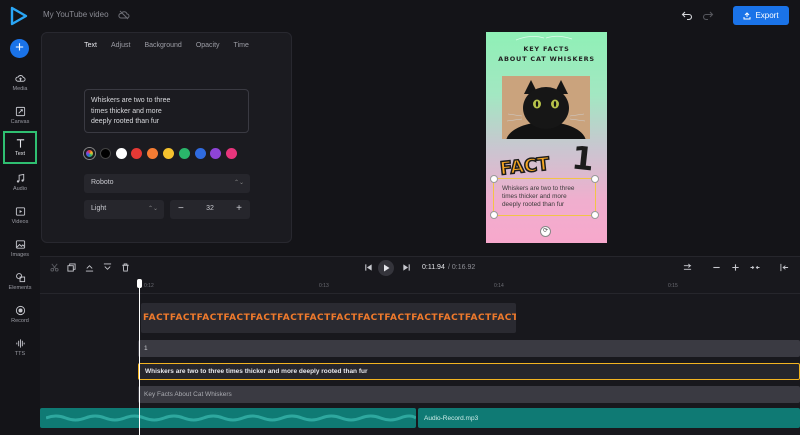 This screenshot has width=800, height=435. What do you see at coordinates (153, 153) in the screenshot?
I see `swatch-orange` at bounding box center [153, 153].